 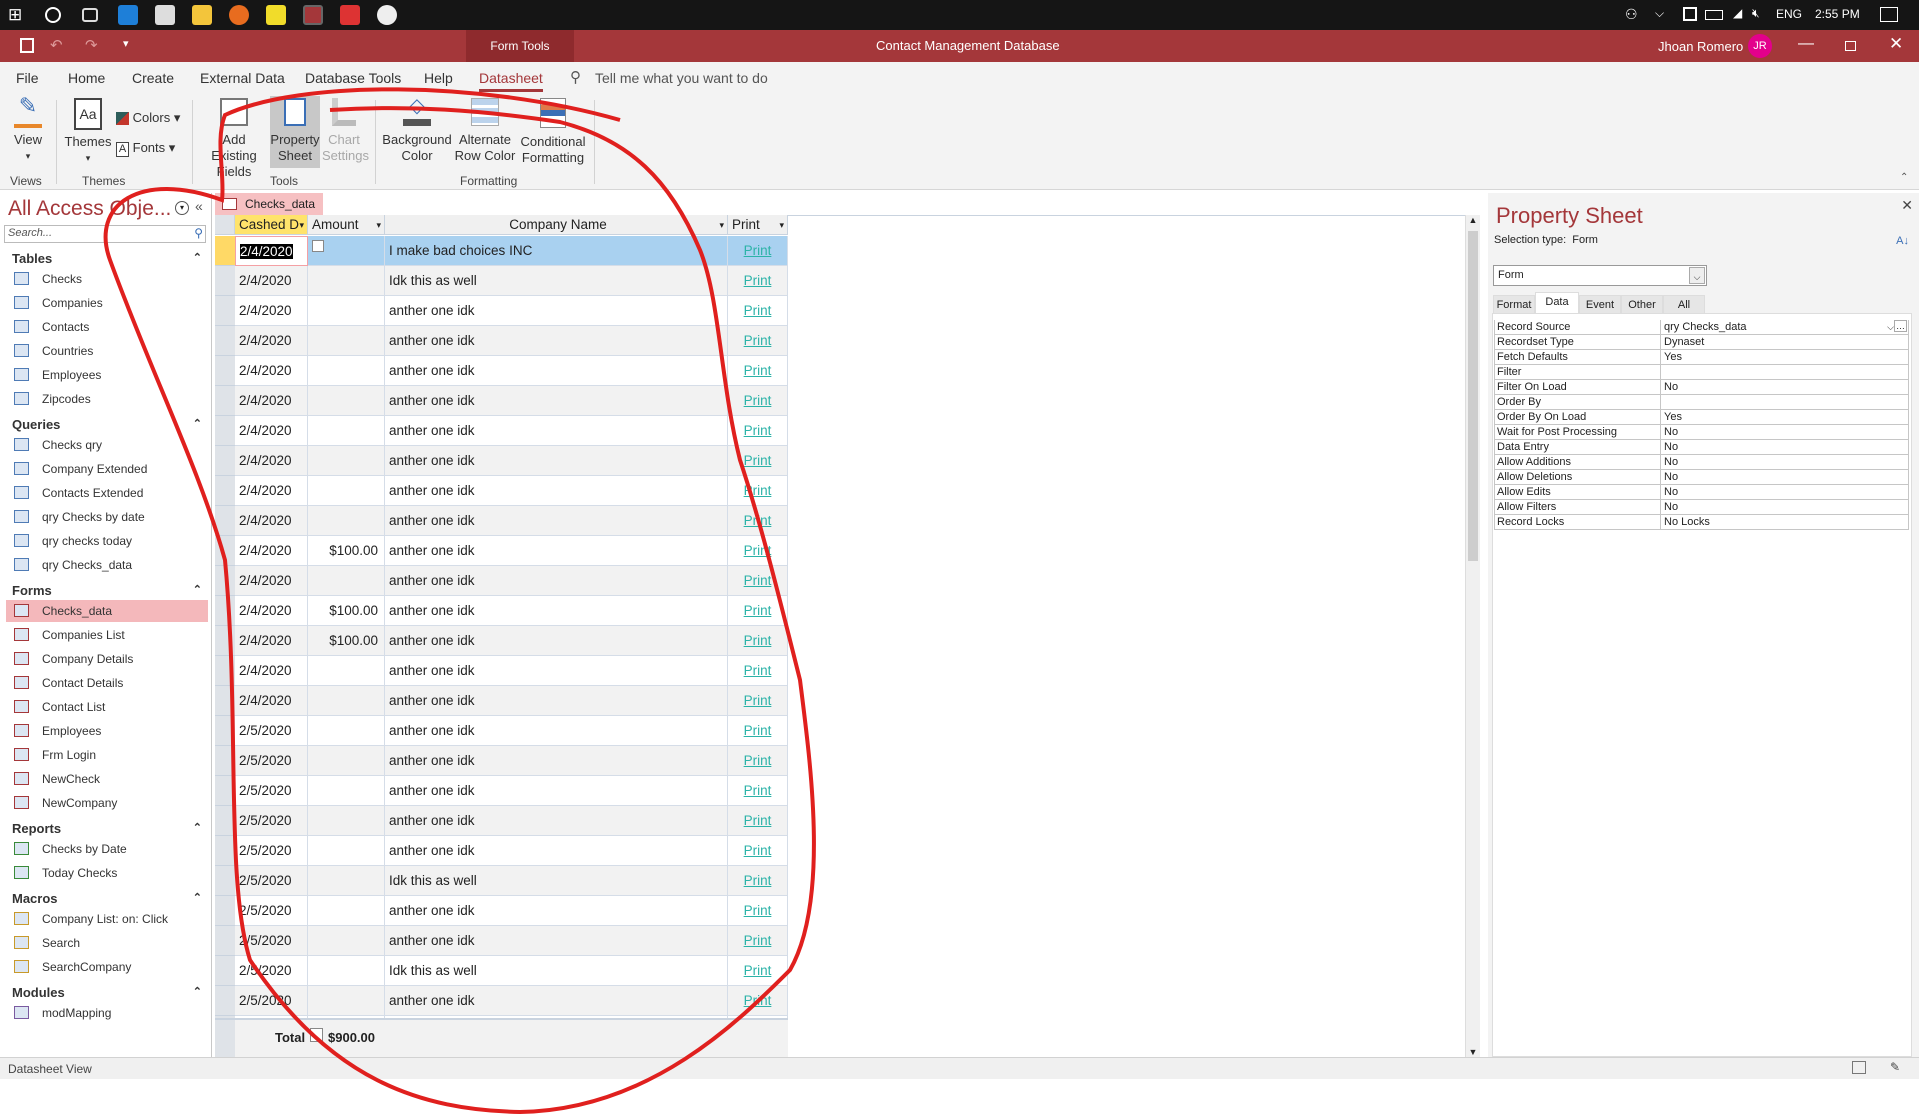 I want to click on tab-datasheet: Datasheet, so click(x=511, y=81).